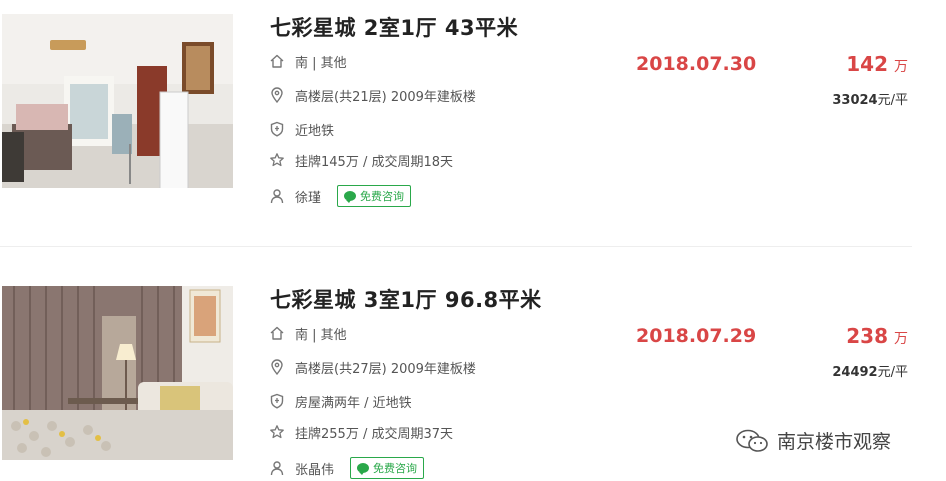 Image resolution: width=946 pixels, height=481 pixels. Describe the element at coordinates (855, 372) in the screenshot. I see `unit-price-value: 24492` at that location.